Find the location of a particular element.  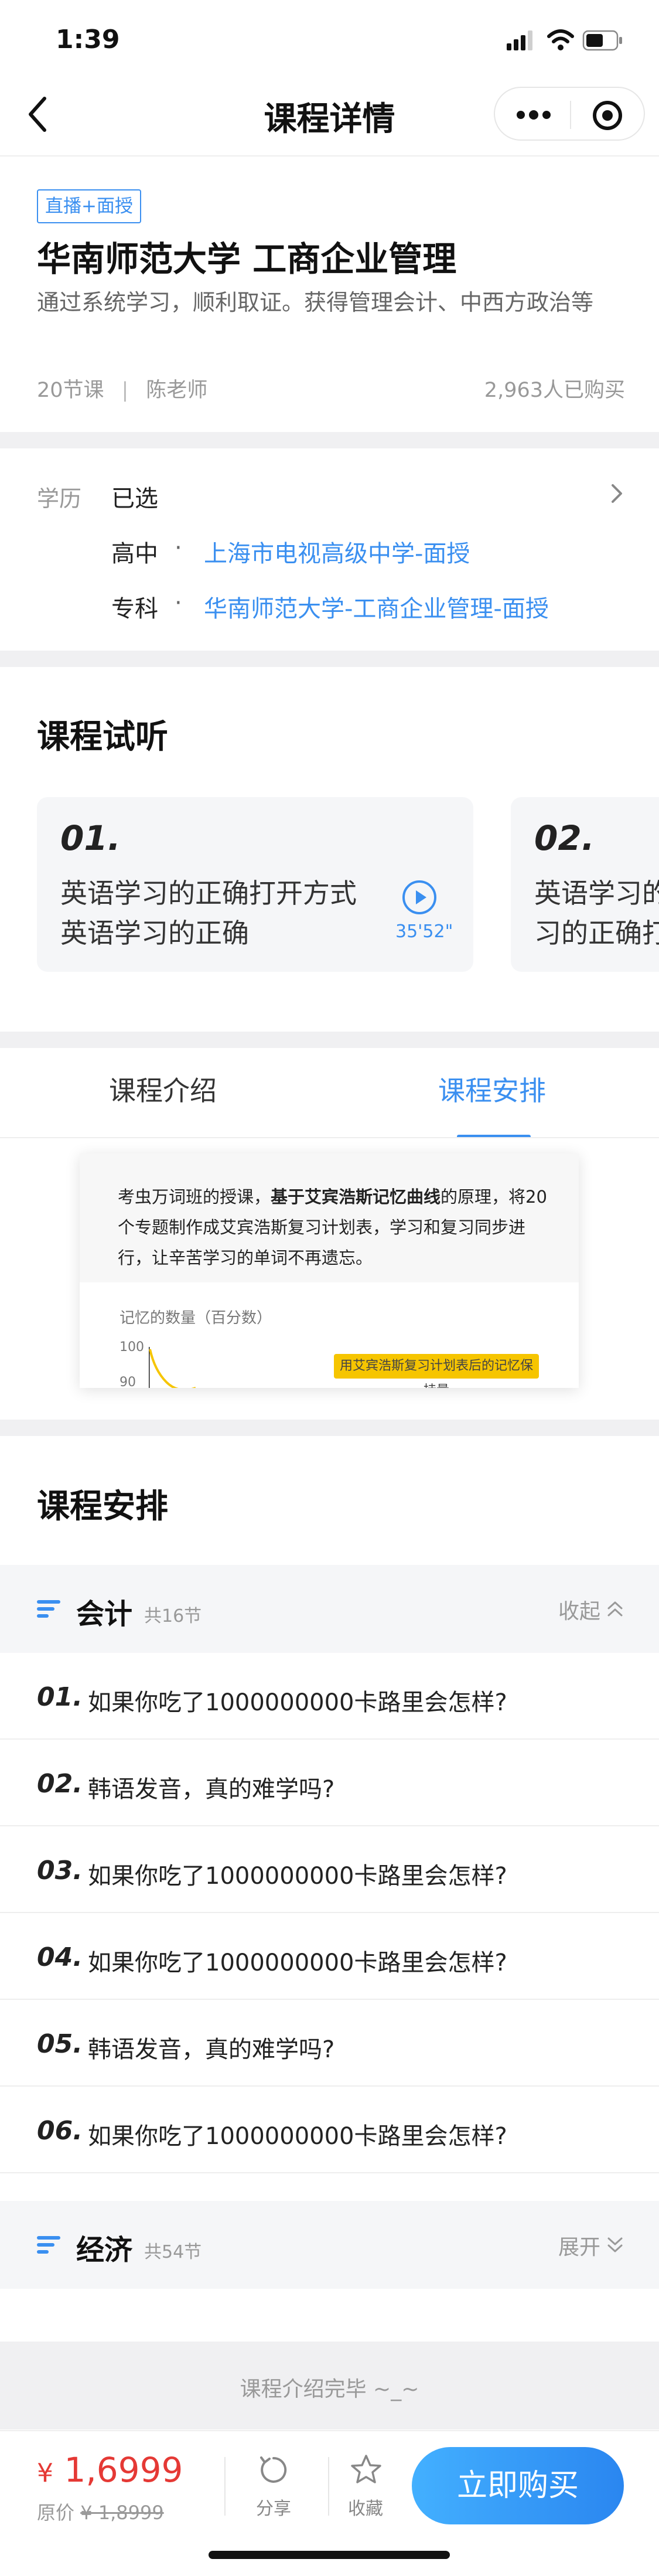

share-label: 分享 is located at coordinates (273, 2507).